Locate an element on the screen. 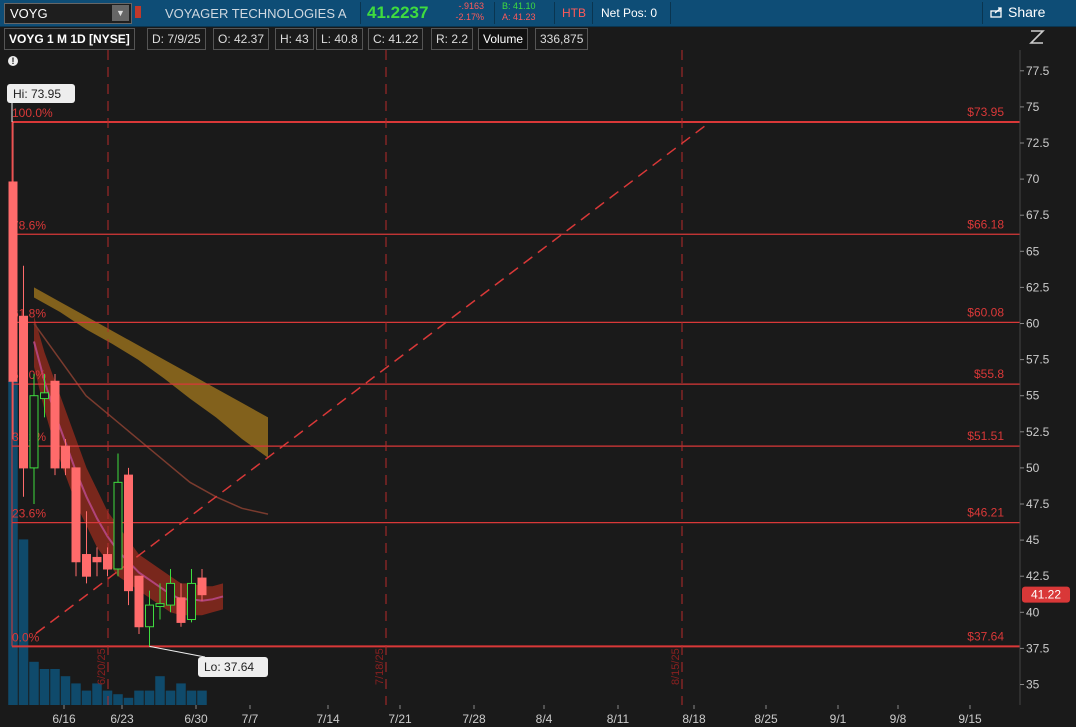 The height and width of the screenshot is (727, 1076). fib-percent-label: 100.0% is located at coordinates (32, 113).